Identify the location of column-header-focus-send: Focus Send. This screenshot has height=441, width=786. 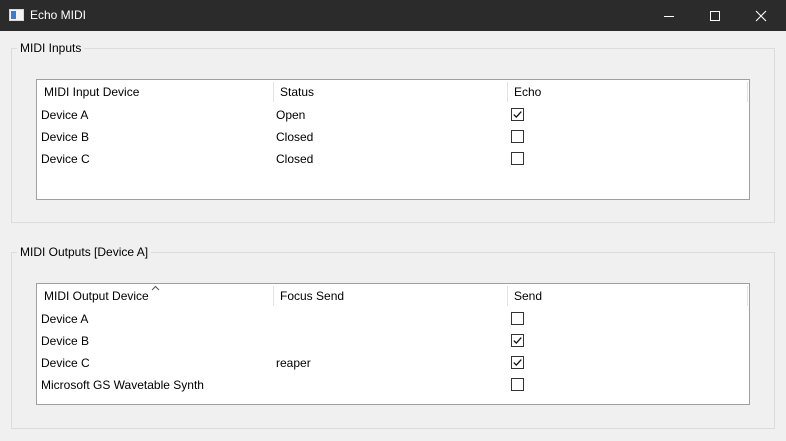
(391, 296).